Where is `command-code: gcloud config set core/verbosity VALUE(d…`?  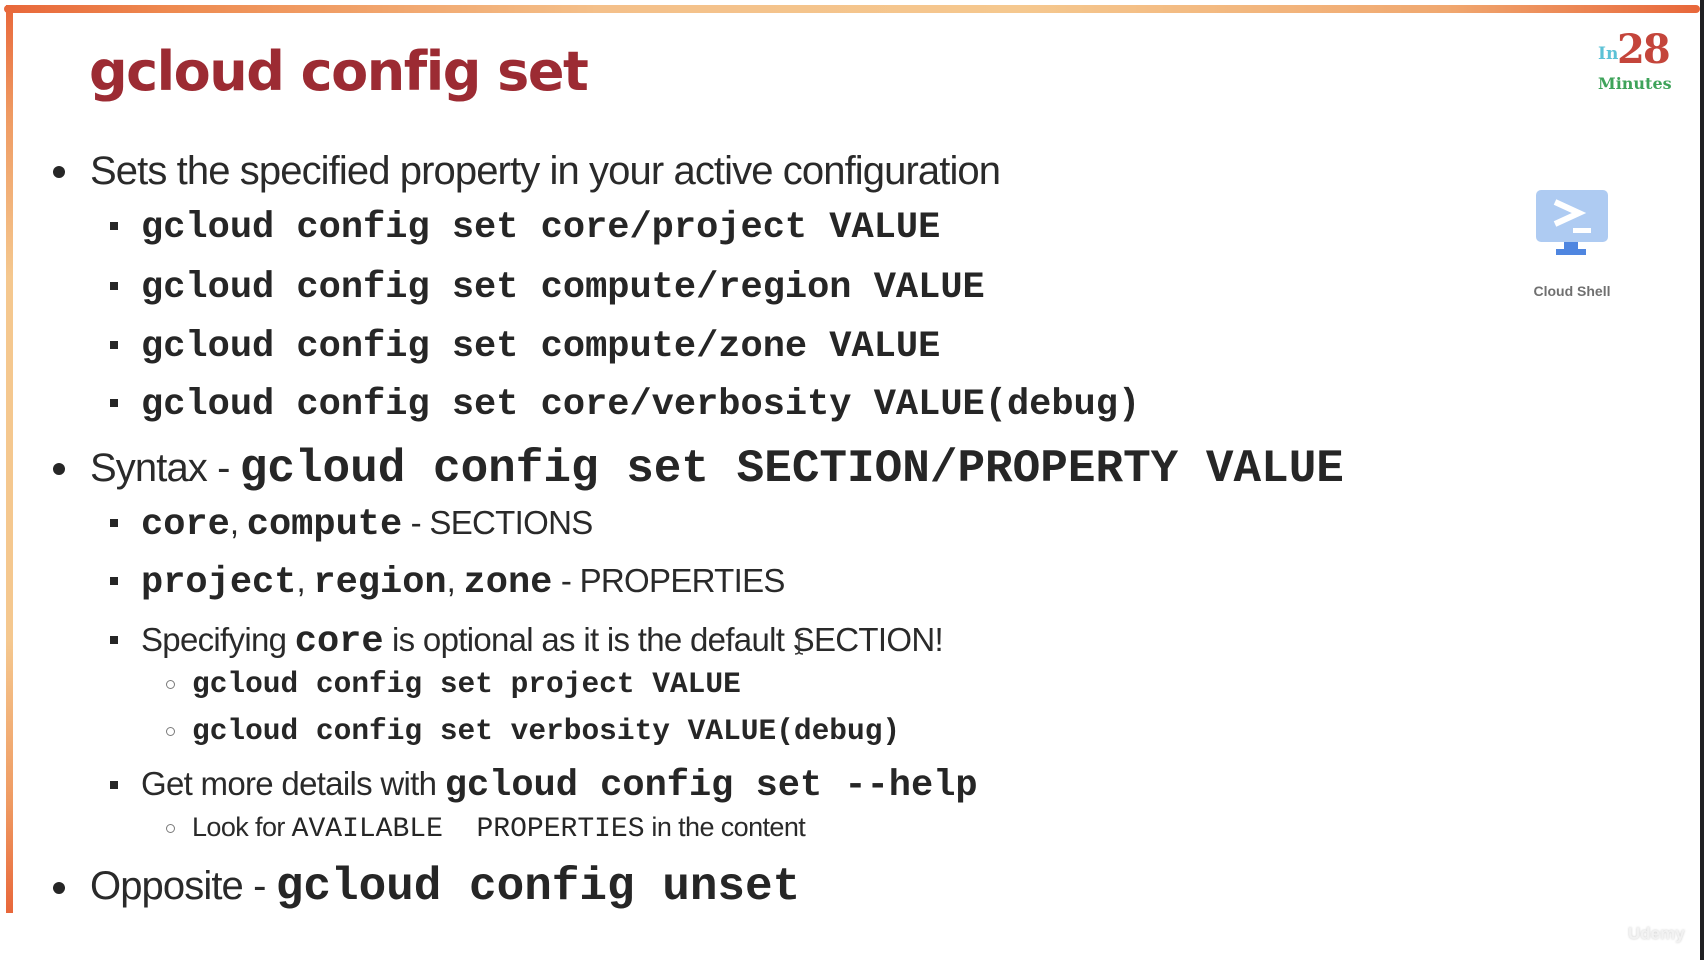
command-code: gcloud config set core/verbosity VALUE(d… is located at coordinates (641, 405).